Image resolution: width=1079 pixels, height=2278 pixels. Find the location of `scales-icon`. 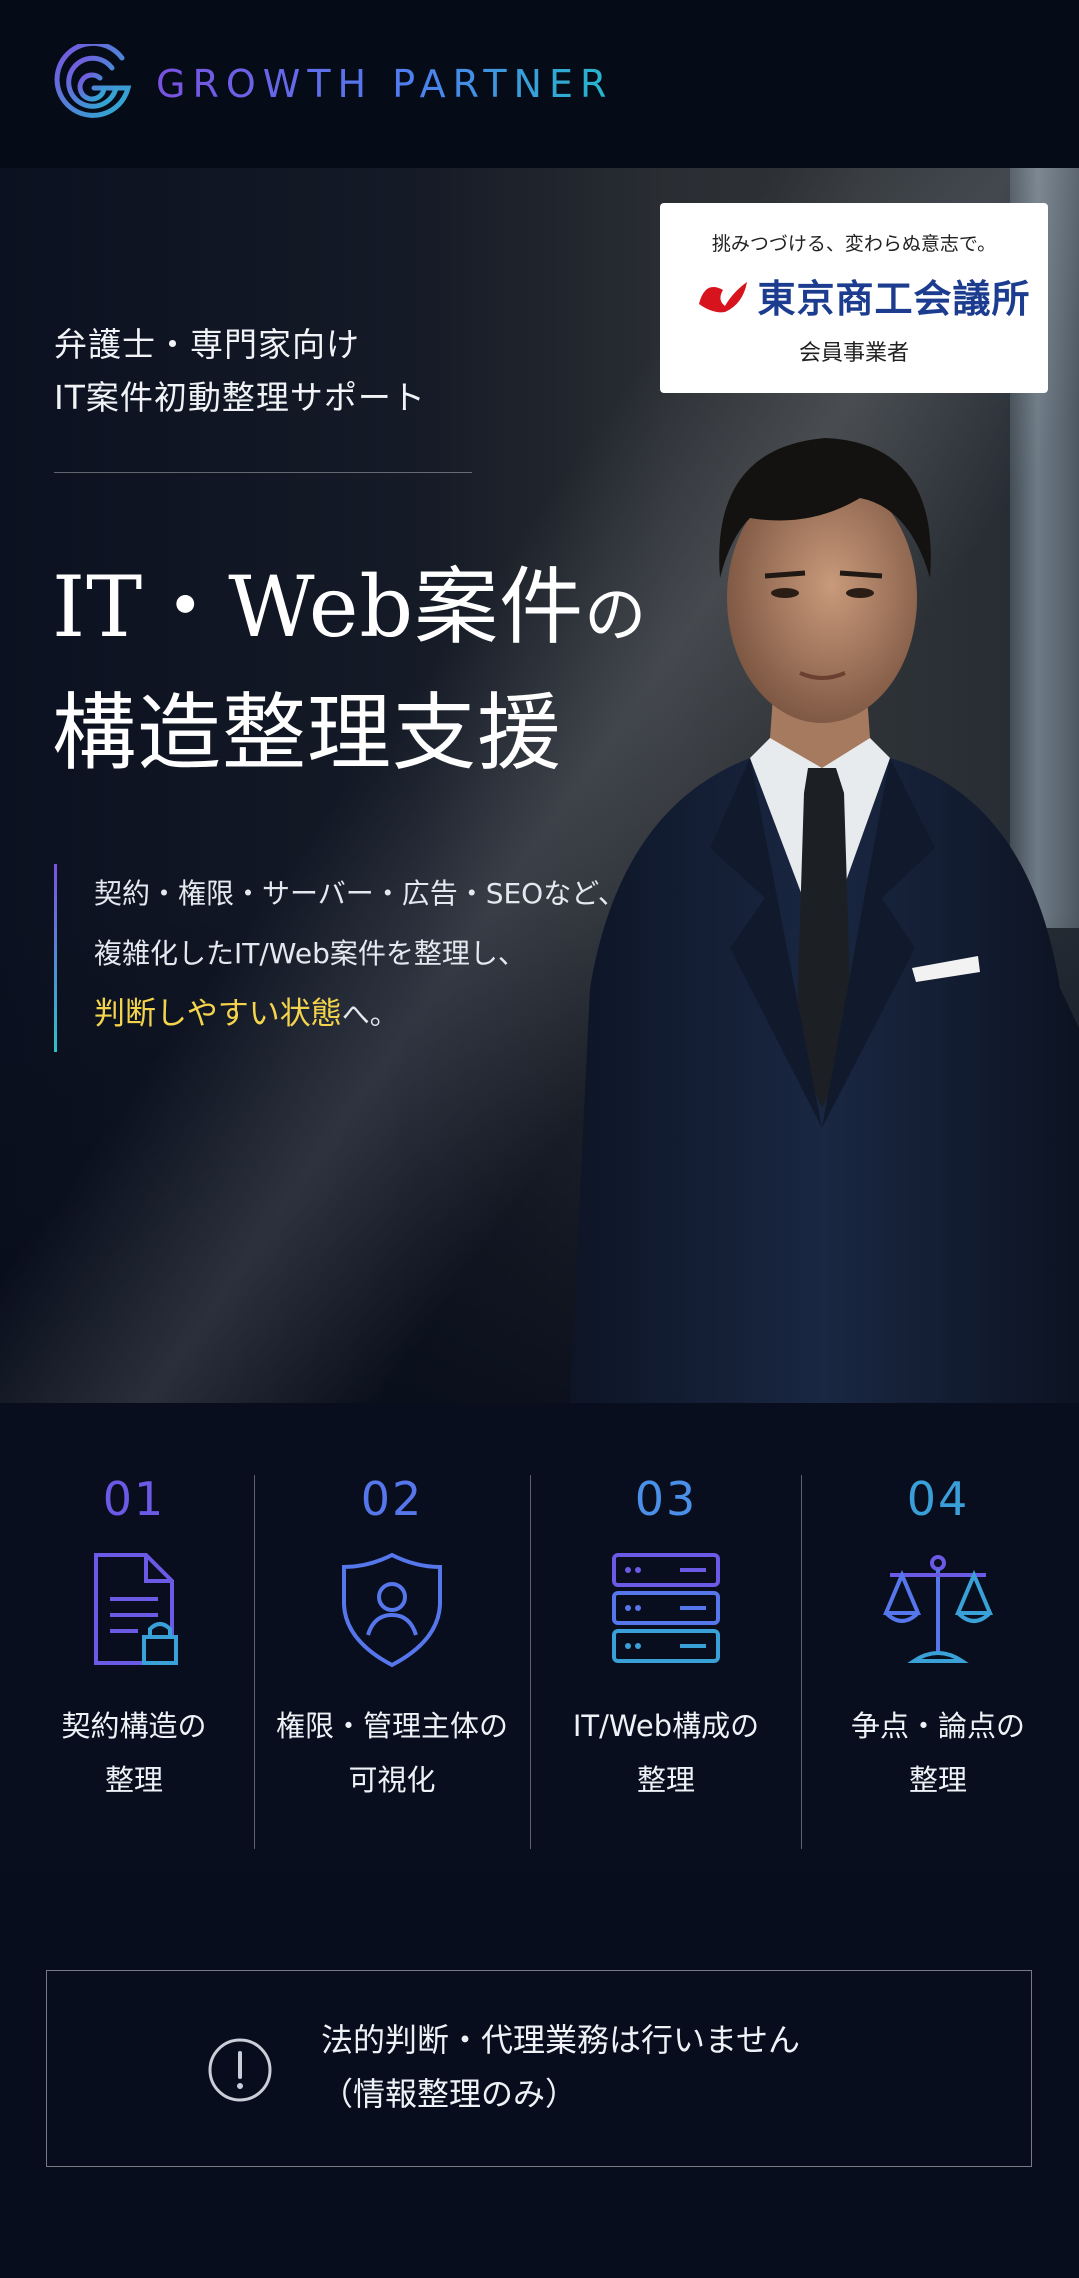

scales-icon is located at coordinates (938, 1609).